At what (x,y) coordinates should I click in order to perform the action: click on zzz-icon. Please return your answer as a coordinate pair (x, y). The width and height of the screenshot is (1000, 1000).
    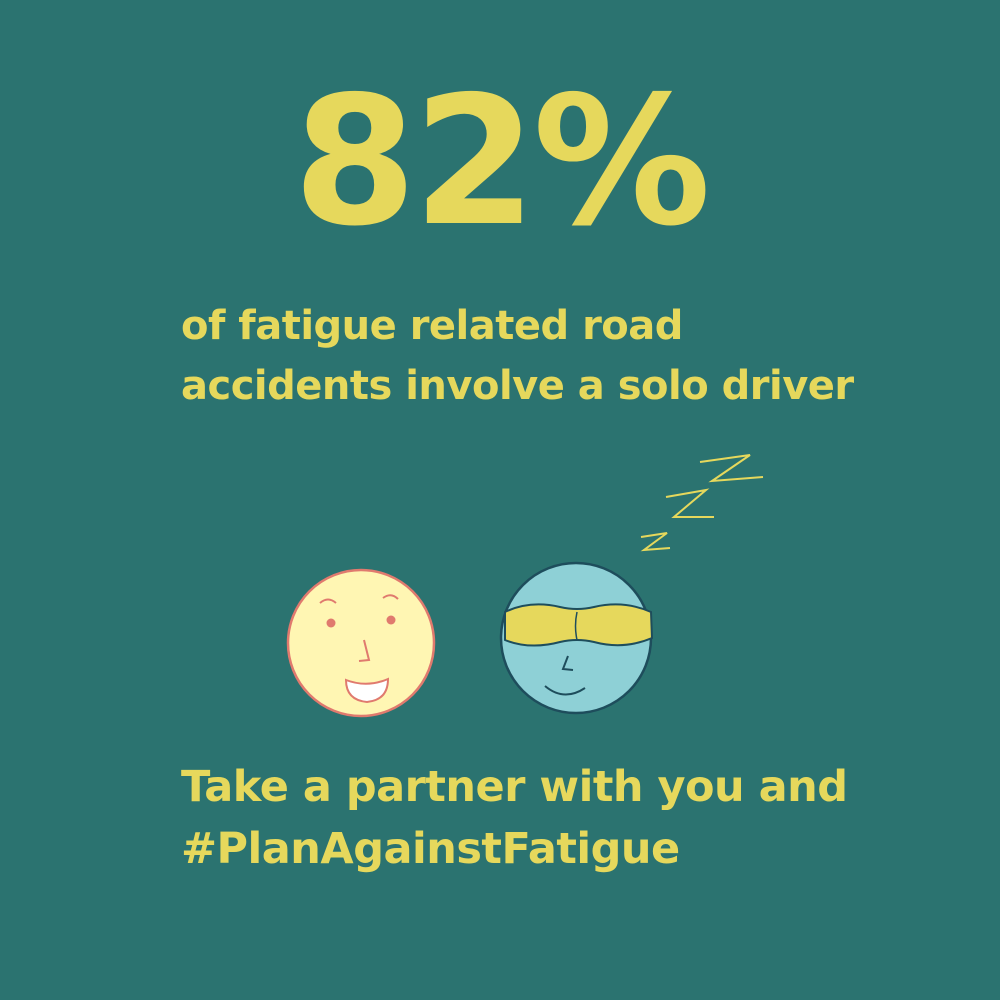
    Looking at the image, I should click on (702, 503).